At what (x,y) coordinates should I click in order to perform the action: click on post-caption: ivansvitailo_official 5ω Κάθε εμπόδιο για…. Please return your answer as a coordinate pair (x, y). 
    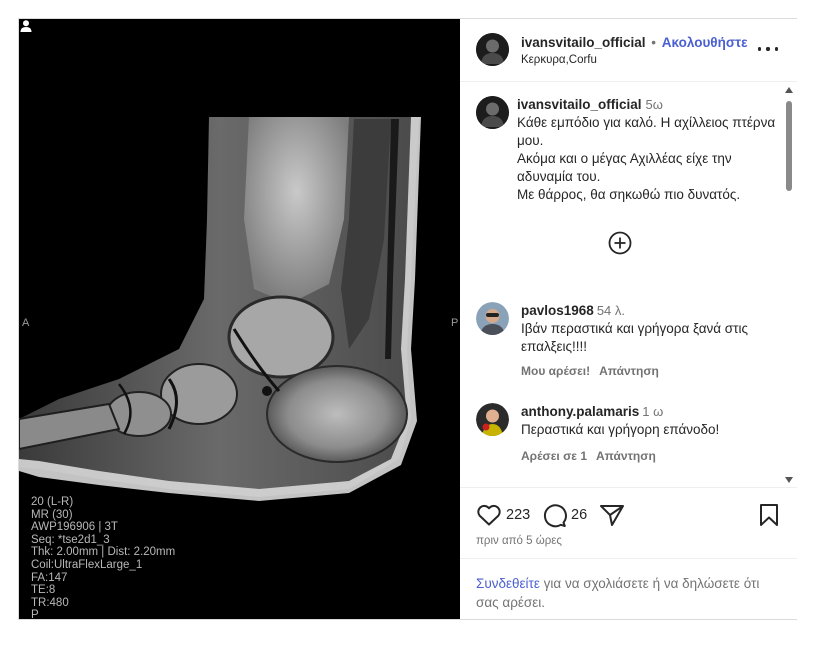
    Looking at the image, I should click on (648, 150).